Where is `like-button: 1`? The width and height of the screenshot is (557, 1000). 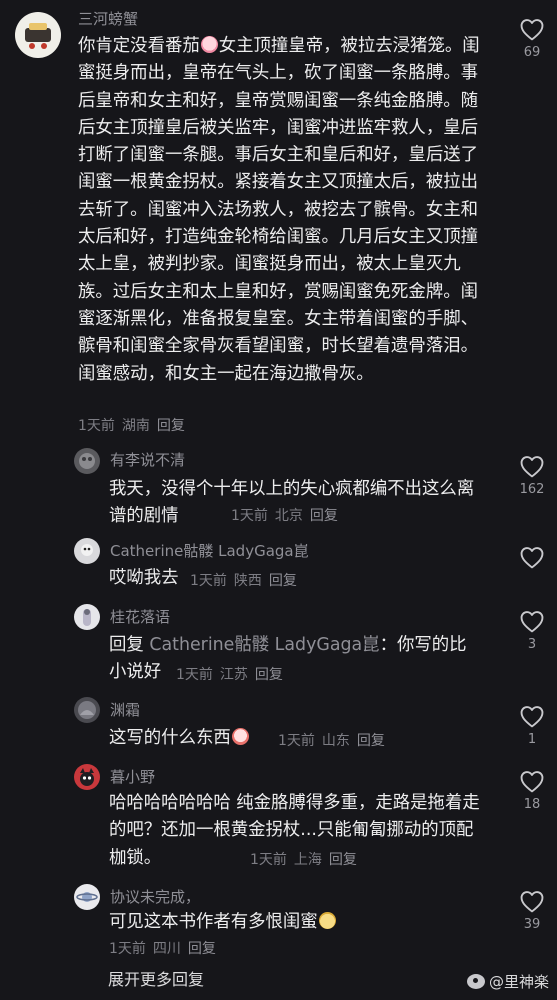 like-button: 1 is located at coordinates (532, 726).